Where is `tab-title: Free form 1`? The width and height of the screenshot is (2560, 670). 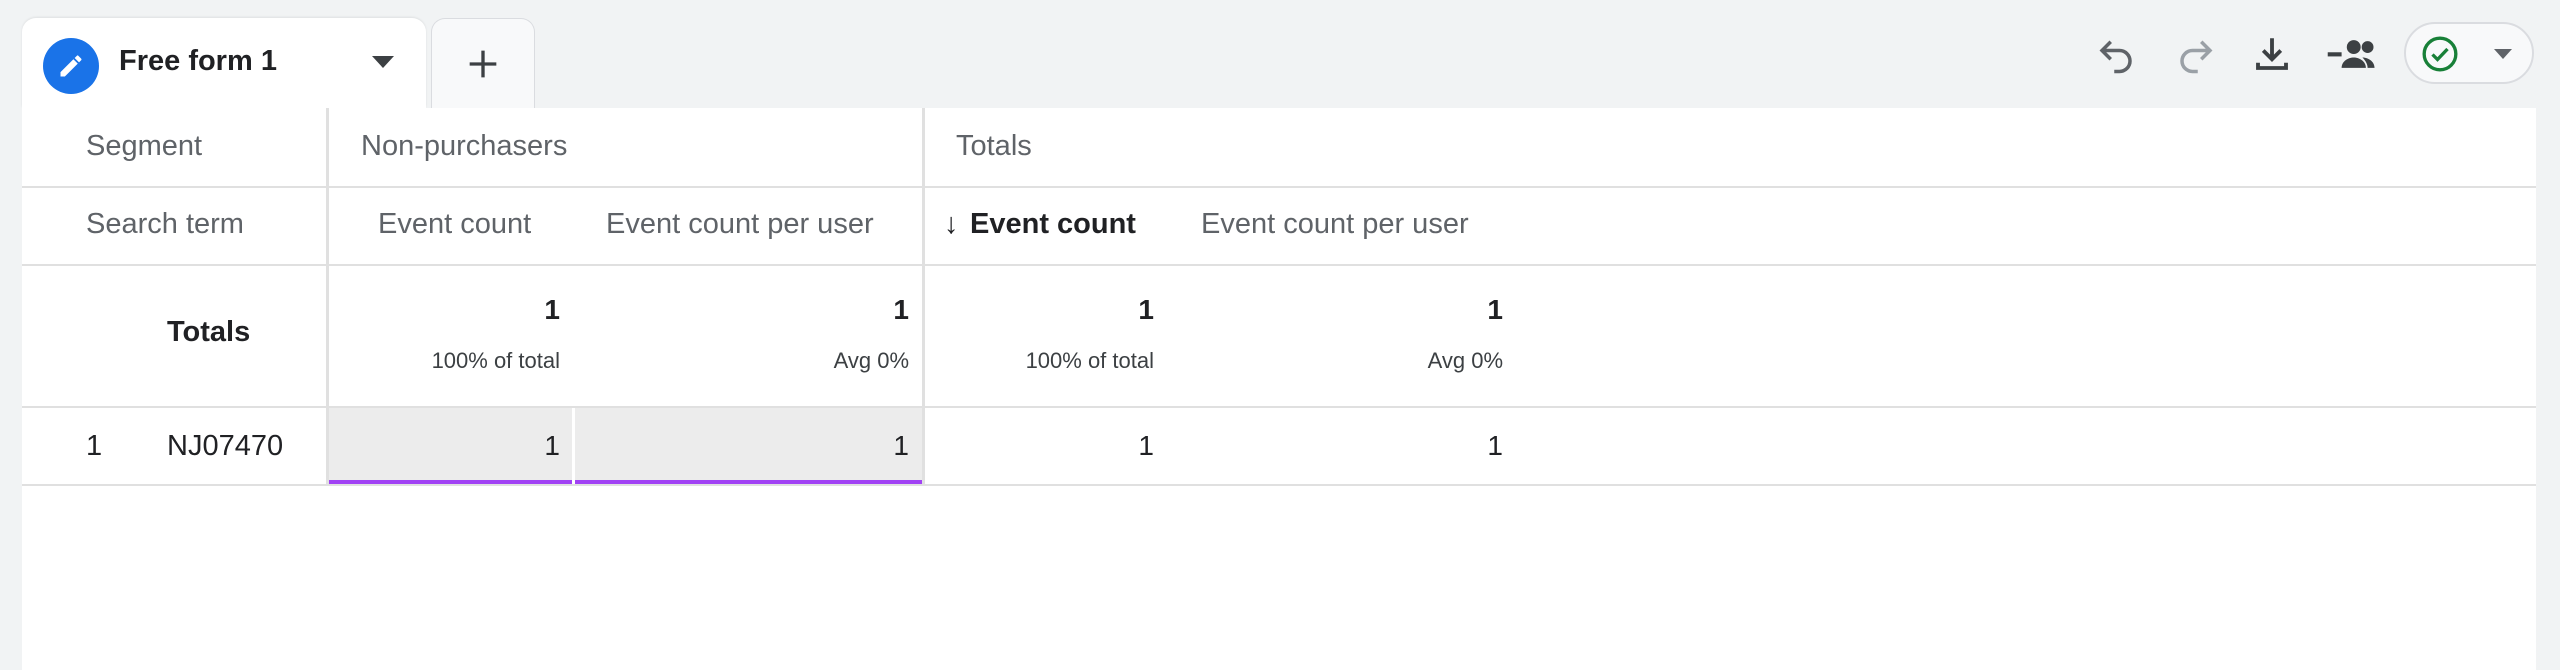
tab-title: Free form 1 is located at coordinates (198, 61).